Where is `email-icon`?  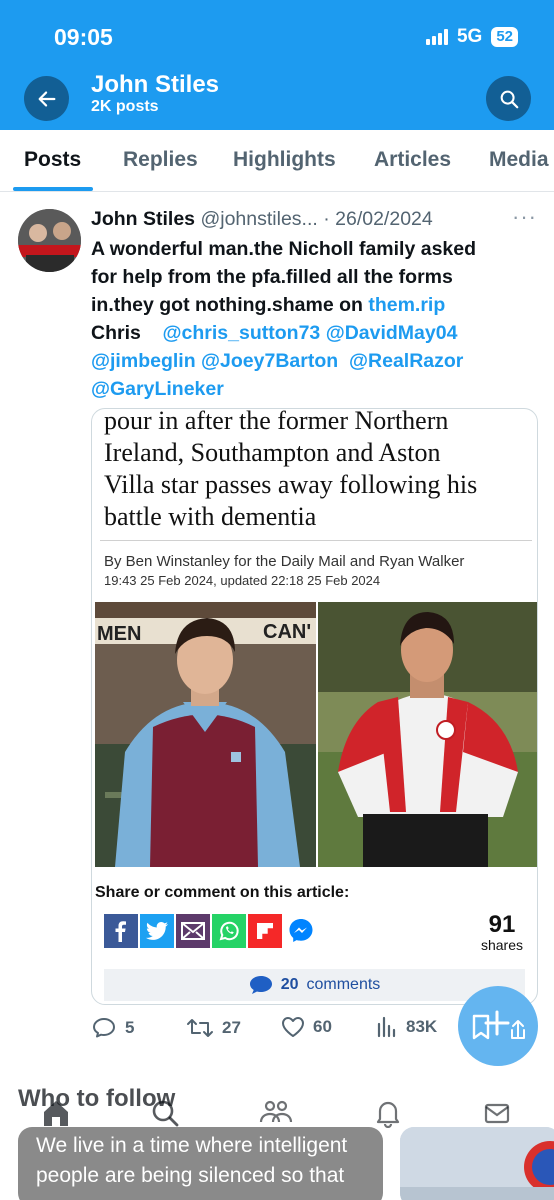
email-icon is located at coordinates (193, 931).